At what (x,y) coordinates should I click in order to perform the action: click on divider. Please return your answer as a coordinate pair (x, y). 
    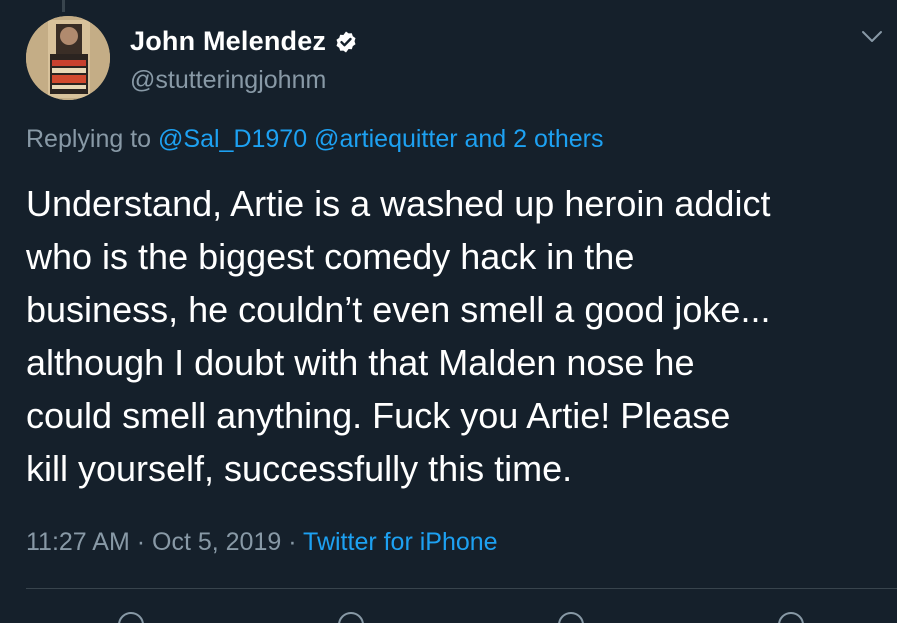
    Looking at the image, I should click on (461, 588).